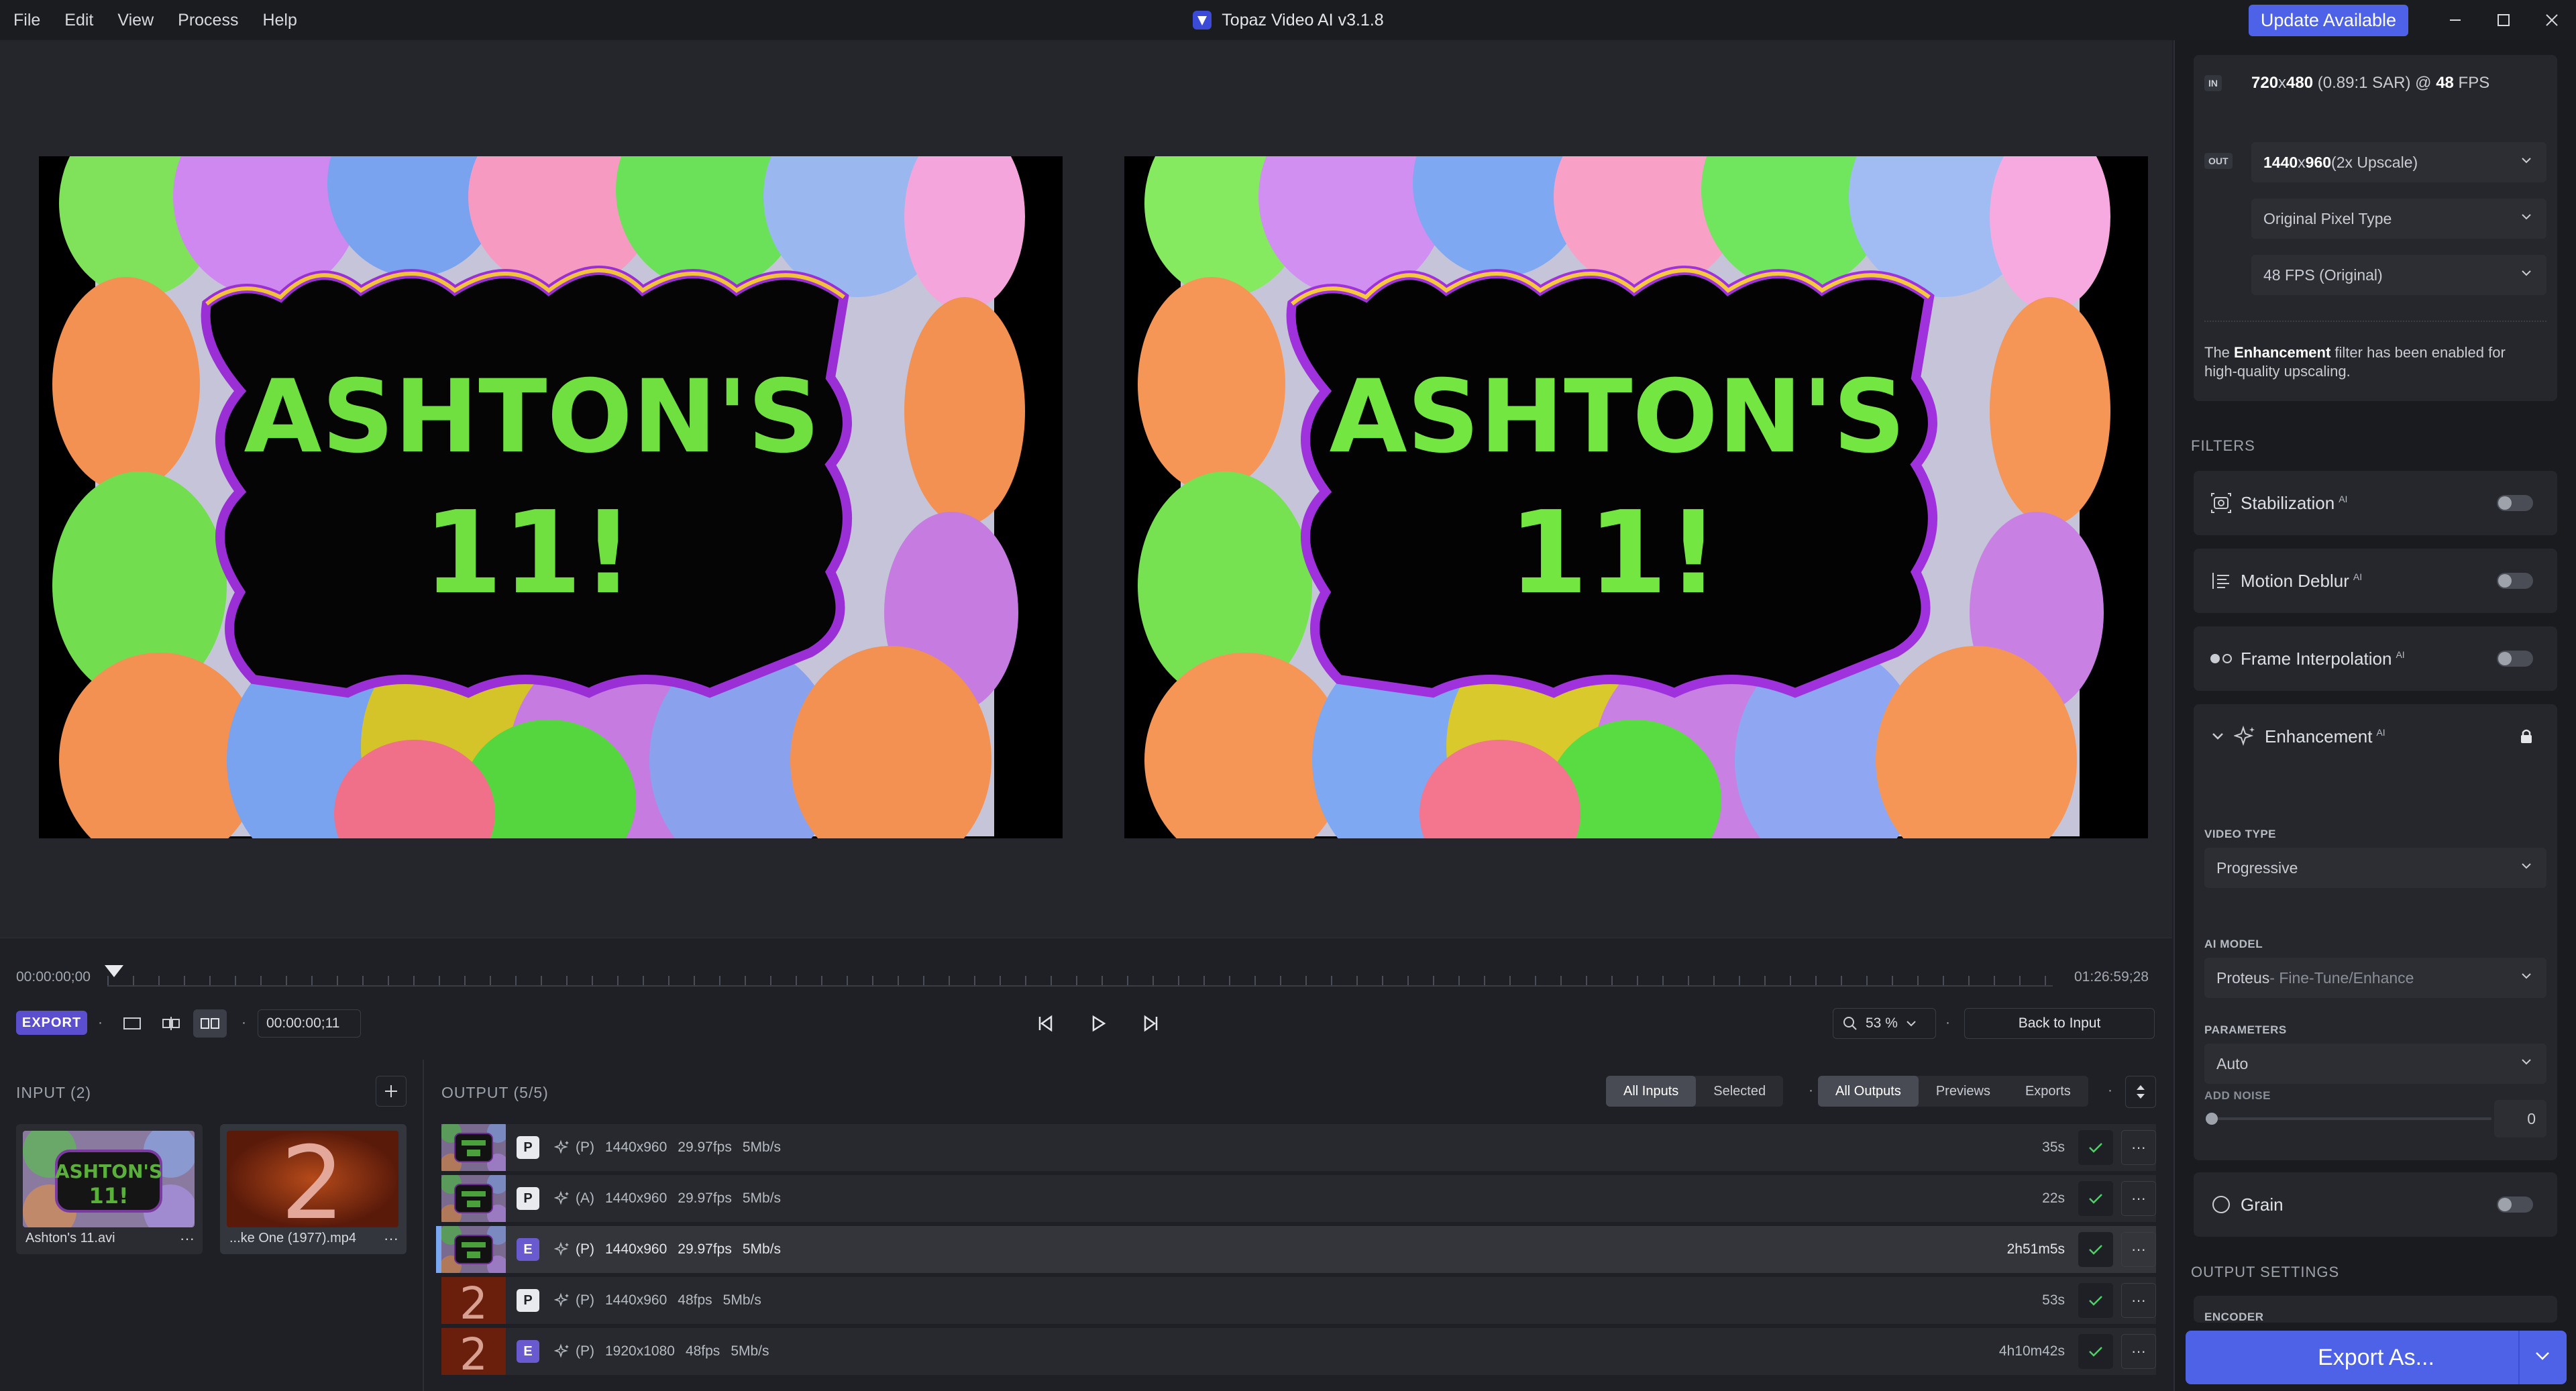 The image size is (2576, 1391). I want to click on output-row-thumbnail, so click(473, 1147).